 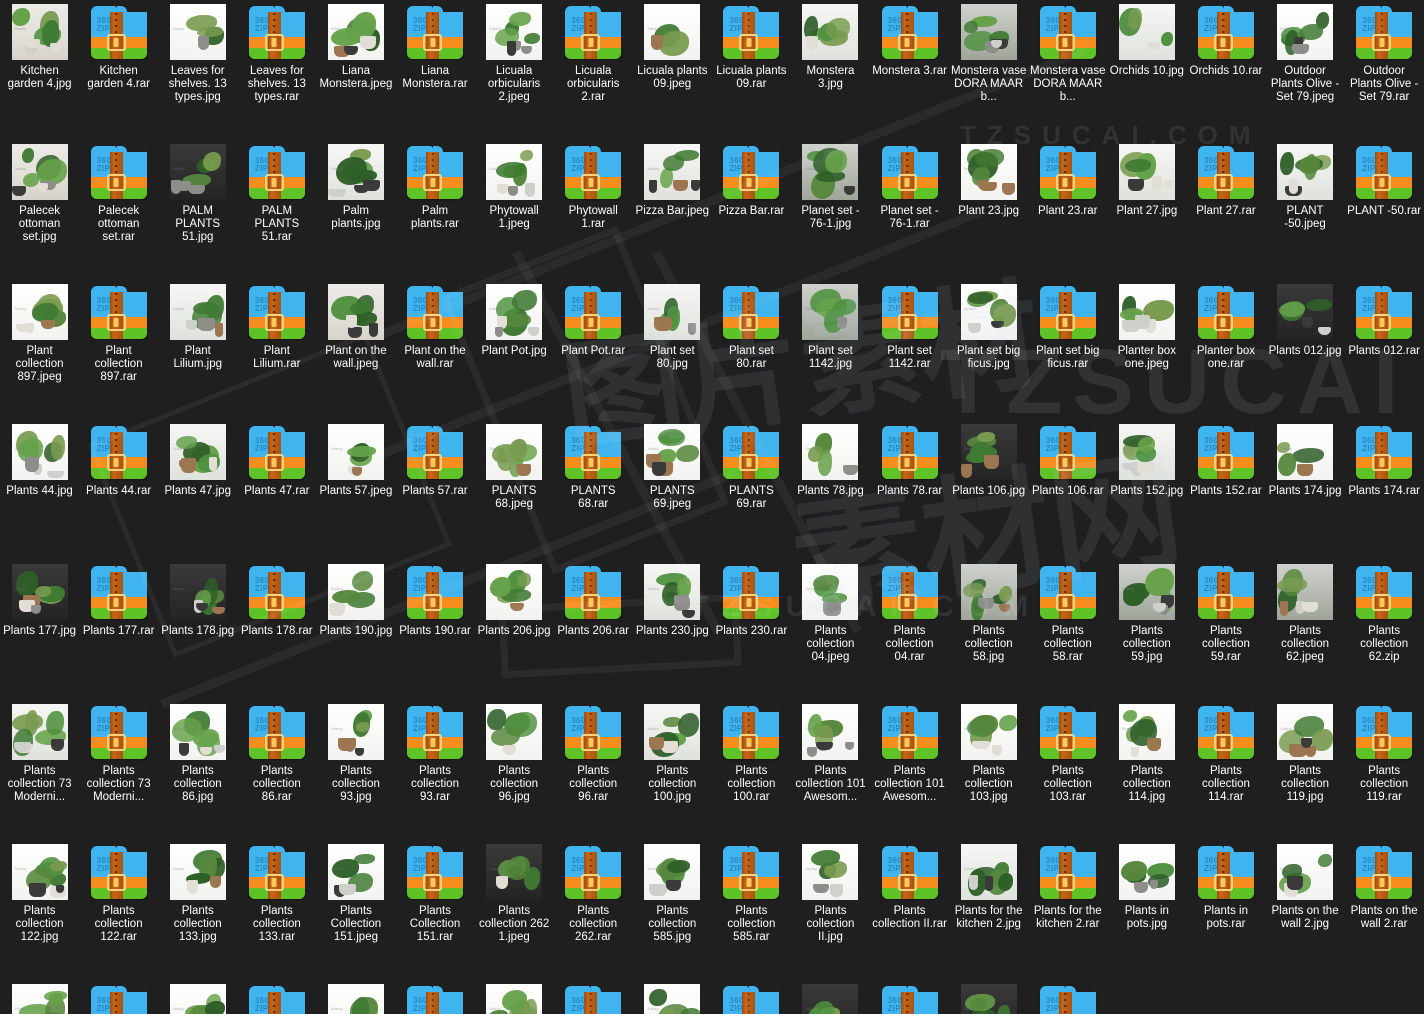 What do you see at coordinates (118, 70) in the screenshot?
I see `file-item-archive: 360 ZIP Kitchen garden 4.rar` at bounding box center [118, 70].